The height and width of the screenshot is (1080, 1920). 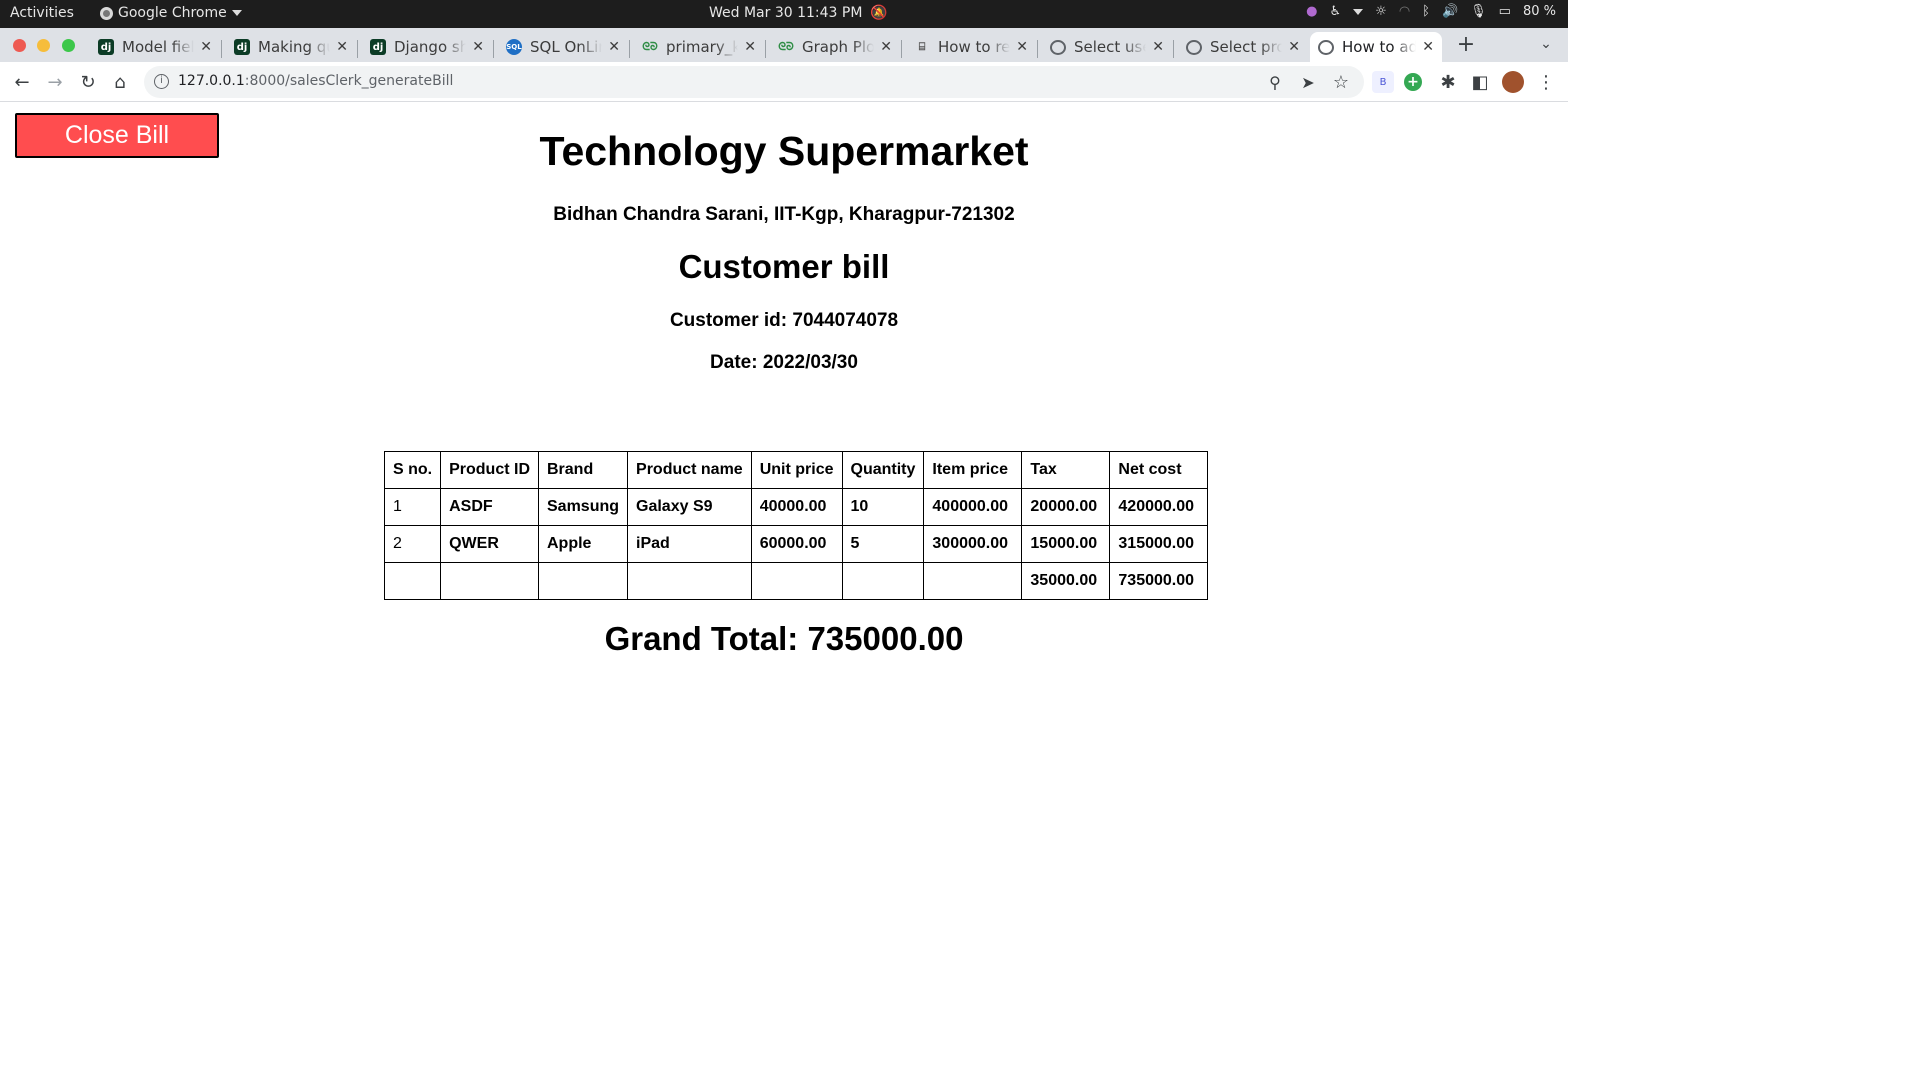 I want to click on window-close-button, so click(x=19, y=45).